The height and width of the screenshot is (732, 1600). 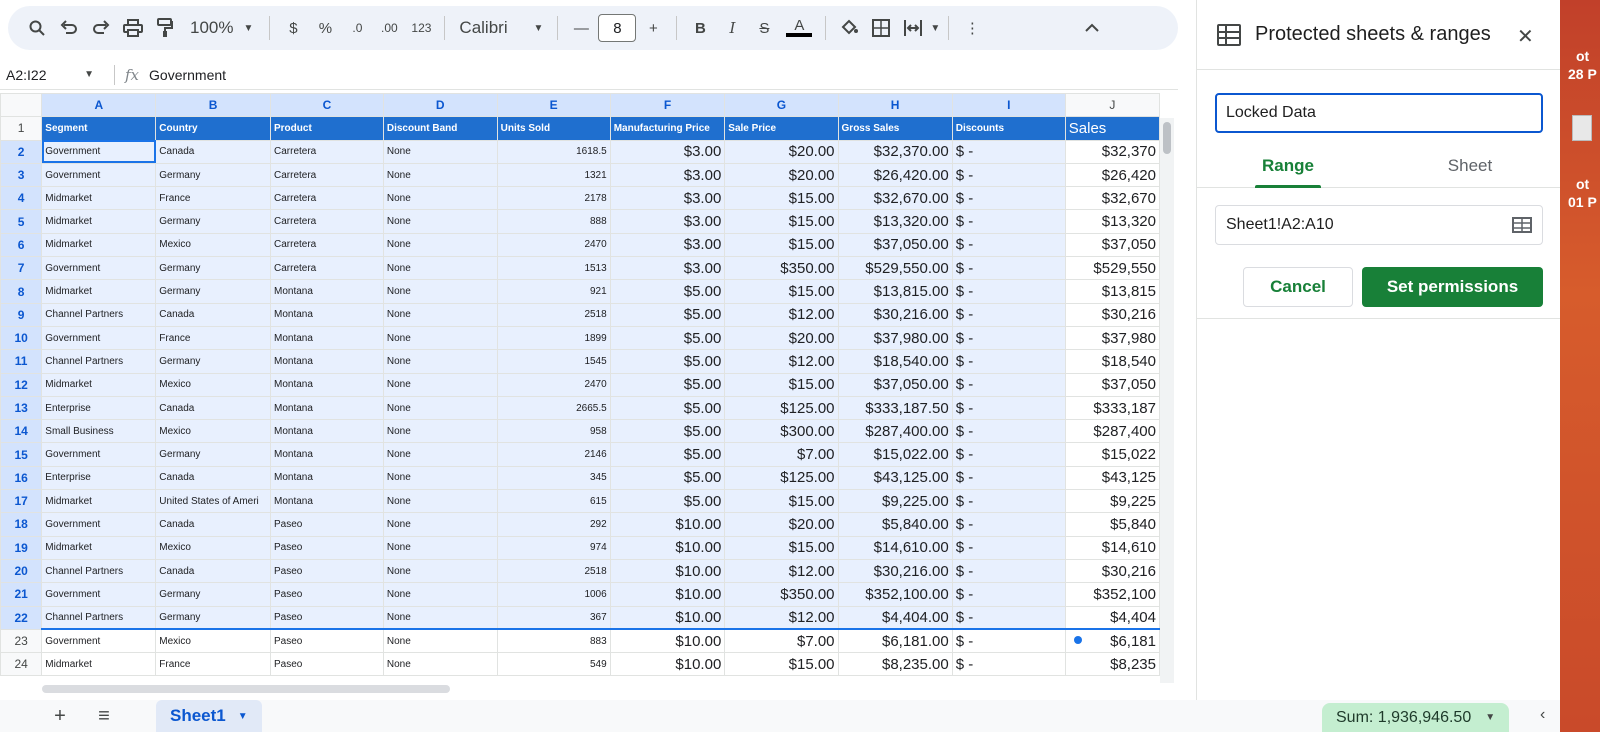 What do you see at coordinates (60, 716) in the screenshot?
I see `add-sheet-icon: +` at bounding box center [60, 716].